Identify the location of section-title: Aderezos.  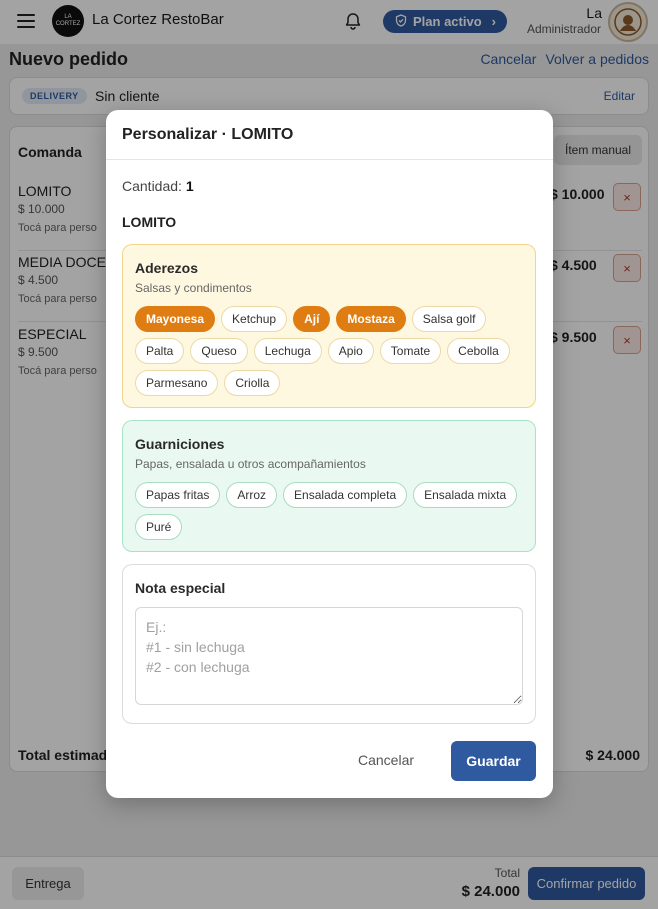
(167, 268).